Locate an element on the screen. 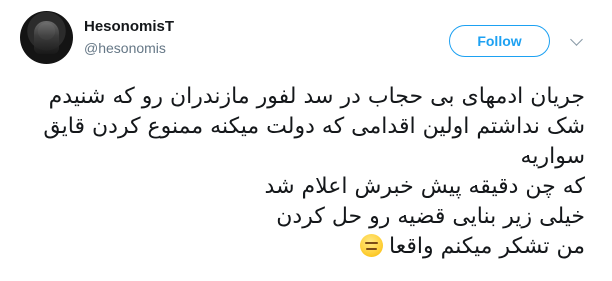  username: @hesonomis is located at coordinates (125, 48).